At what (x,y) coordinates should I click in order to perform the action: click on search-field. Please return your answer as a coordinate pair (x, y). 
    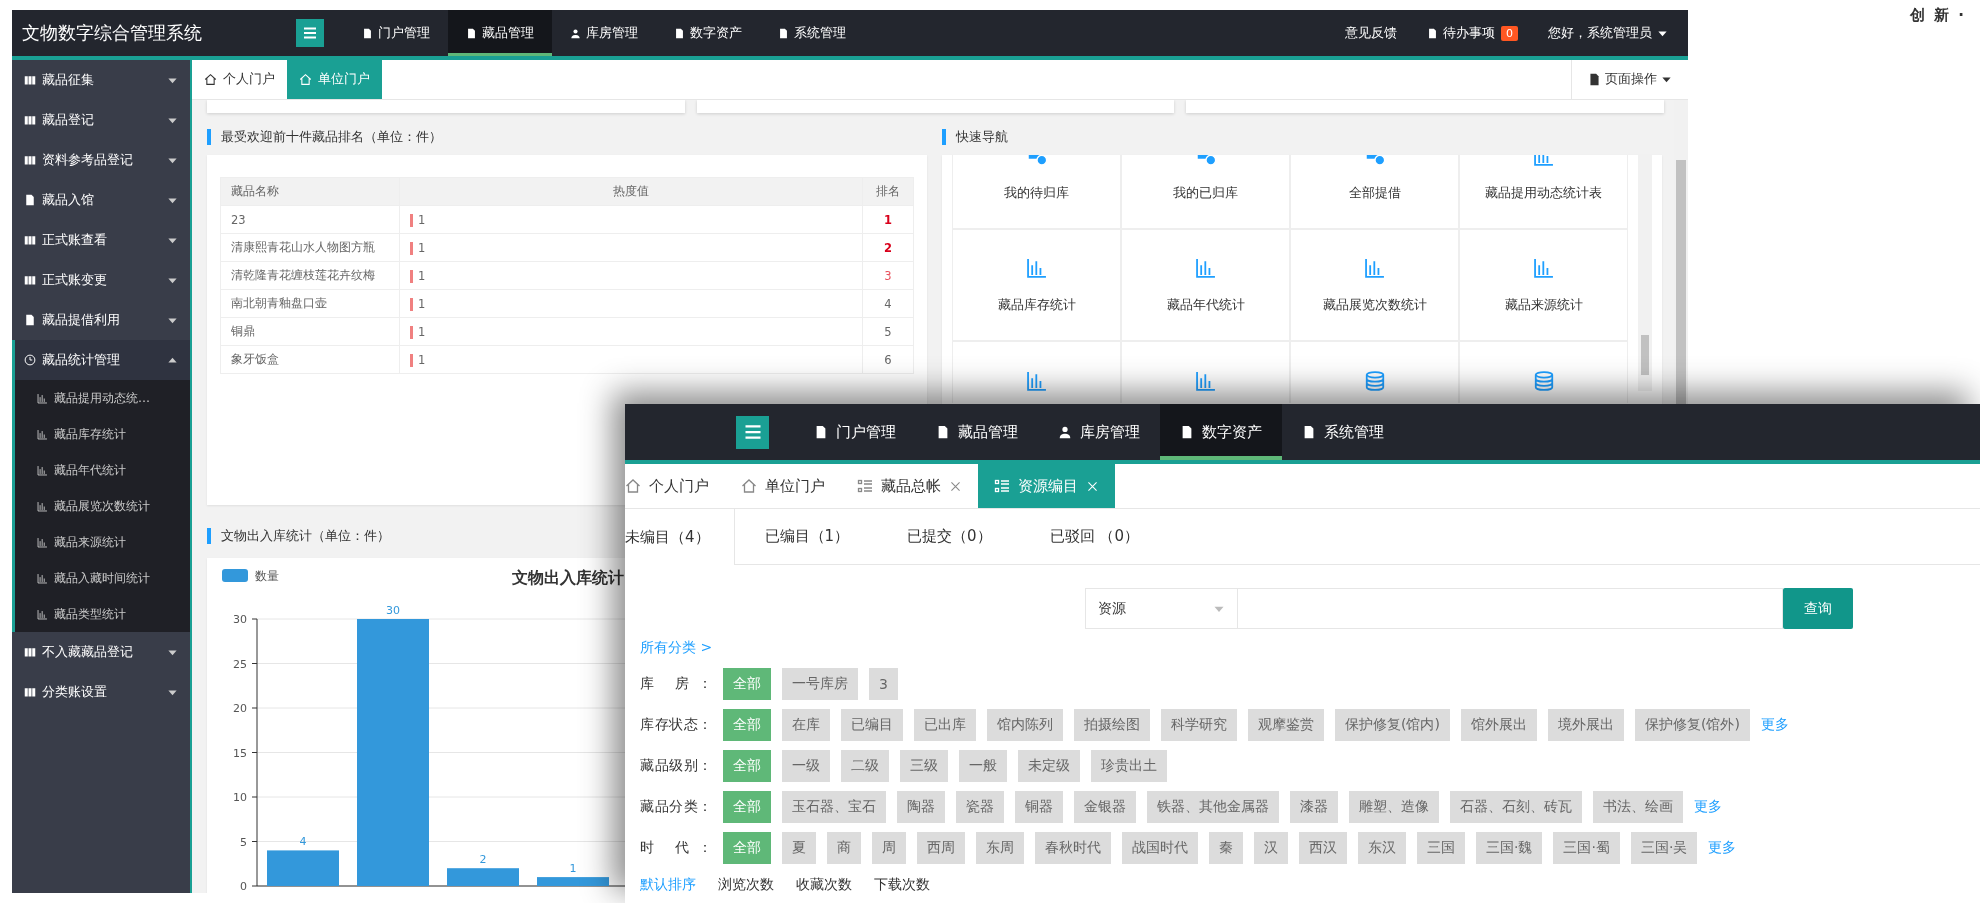
    Looking at the image, I should click on (1510, 608).